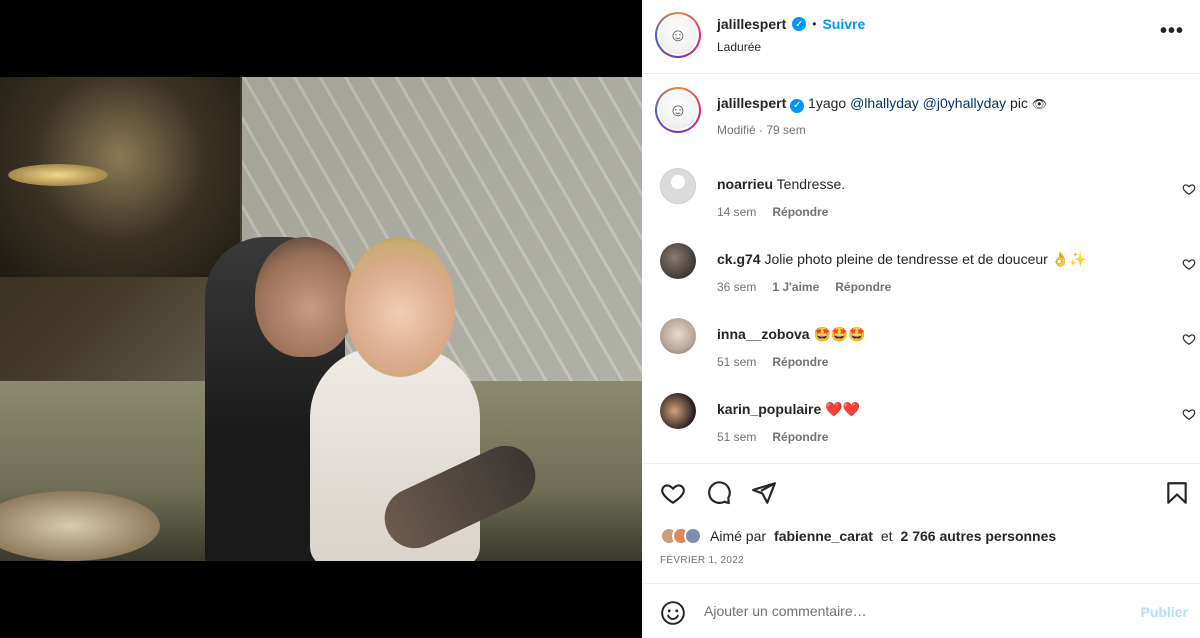 The height and width of the screenshot is (638, 1200). What do you see at coordinates (886, 536) in the screenshot?
I see `likes-conj: et` at bounding box center [886, 536].